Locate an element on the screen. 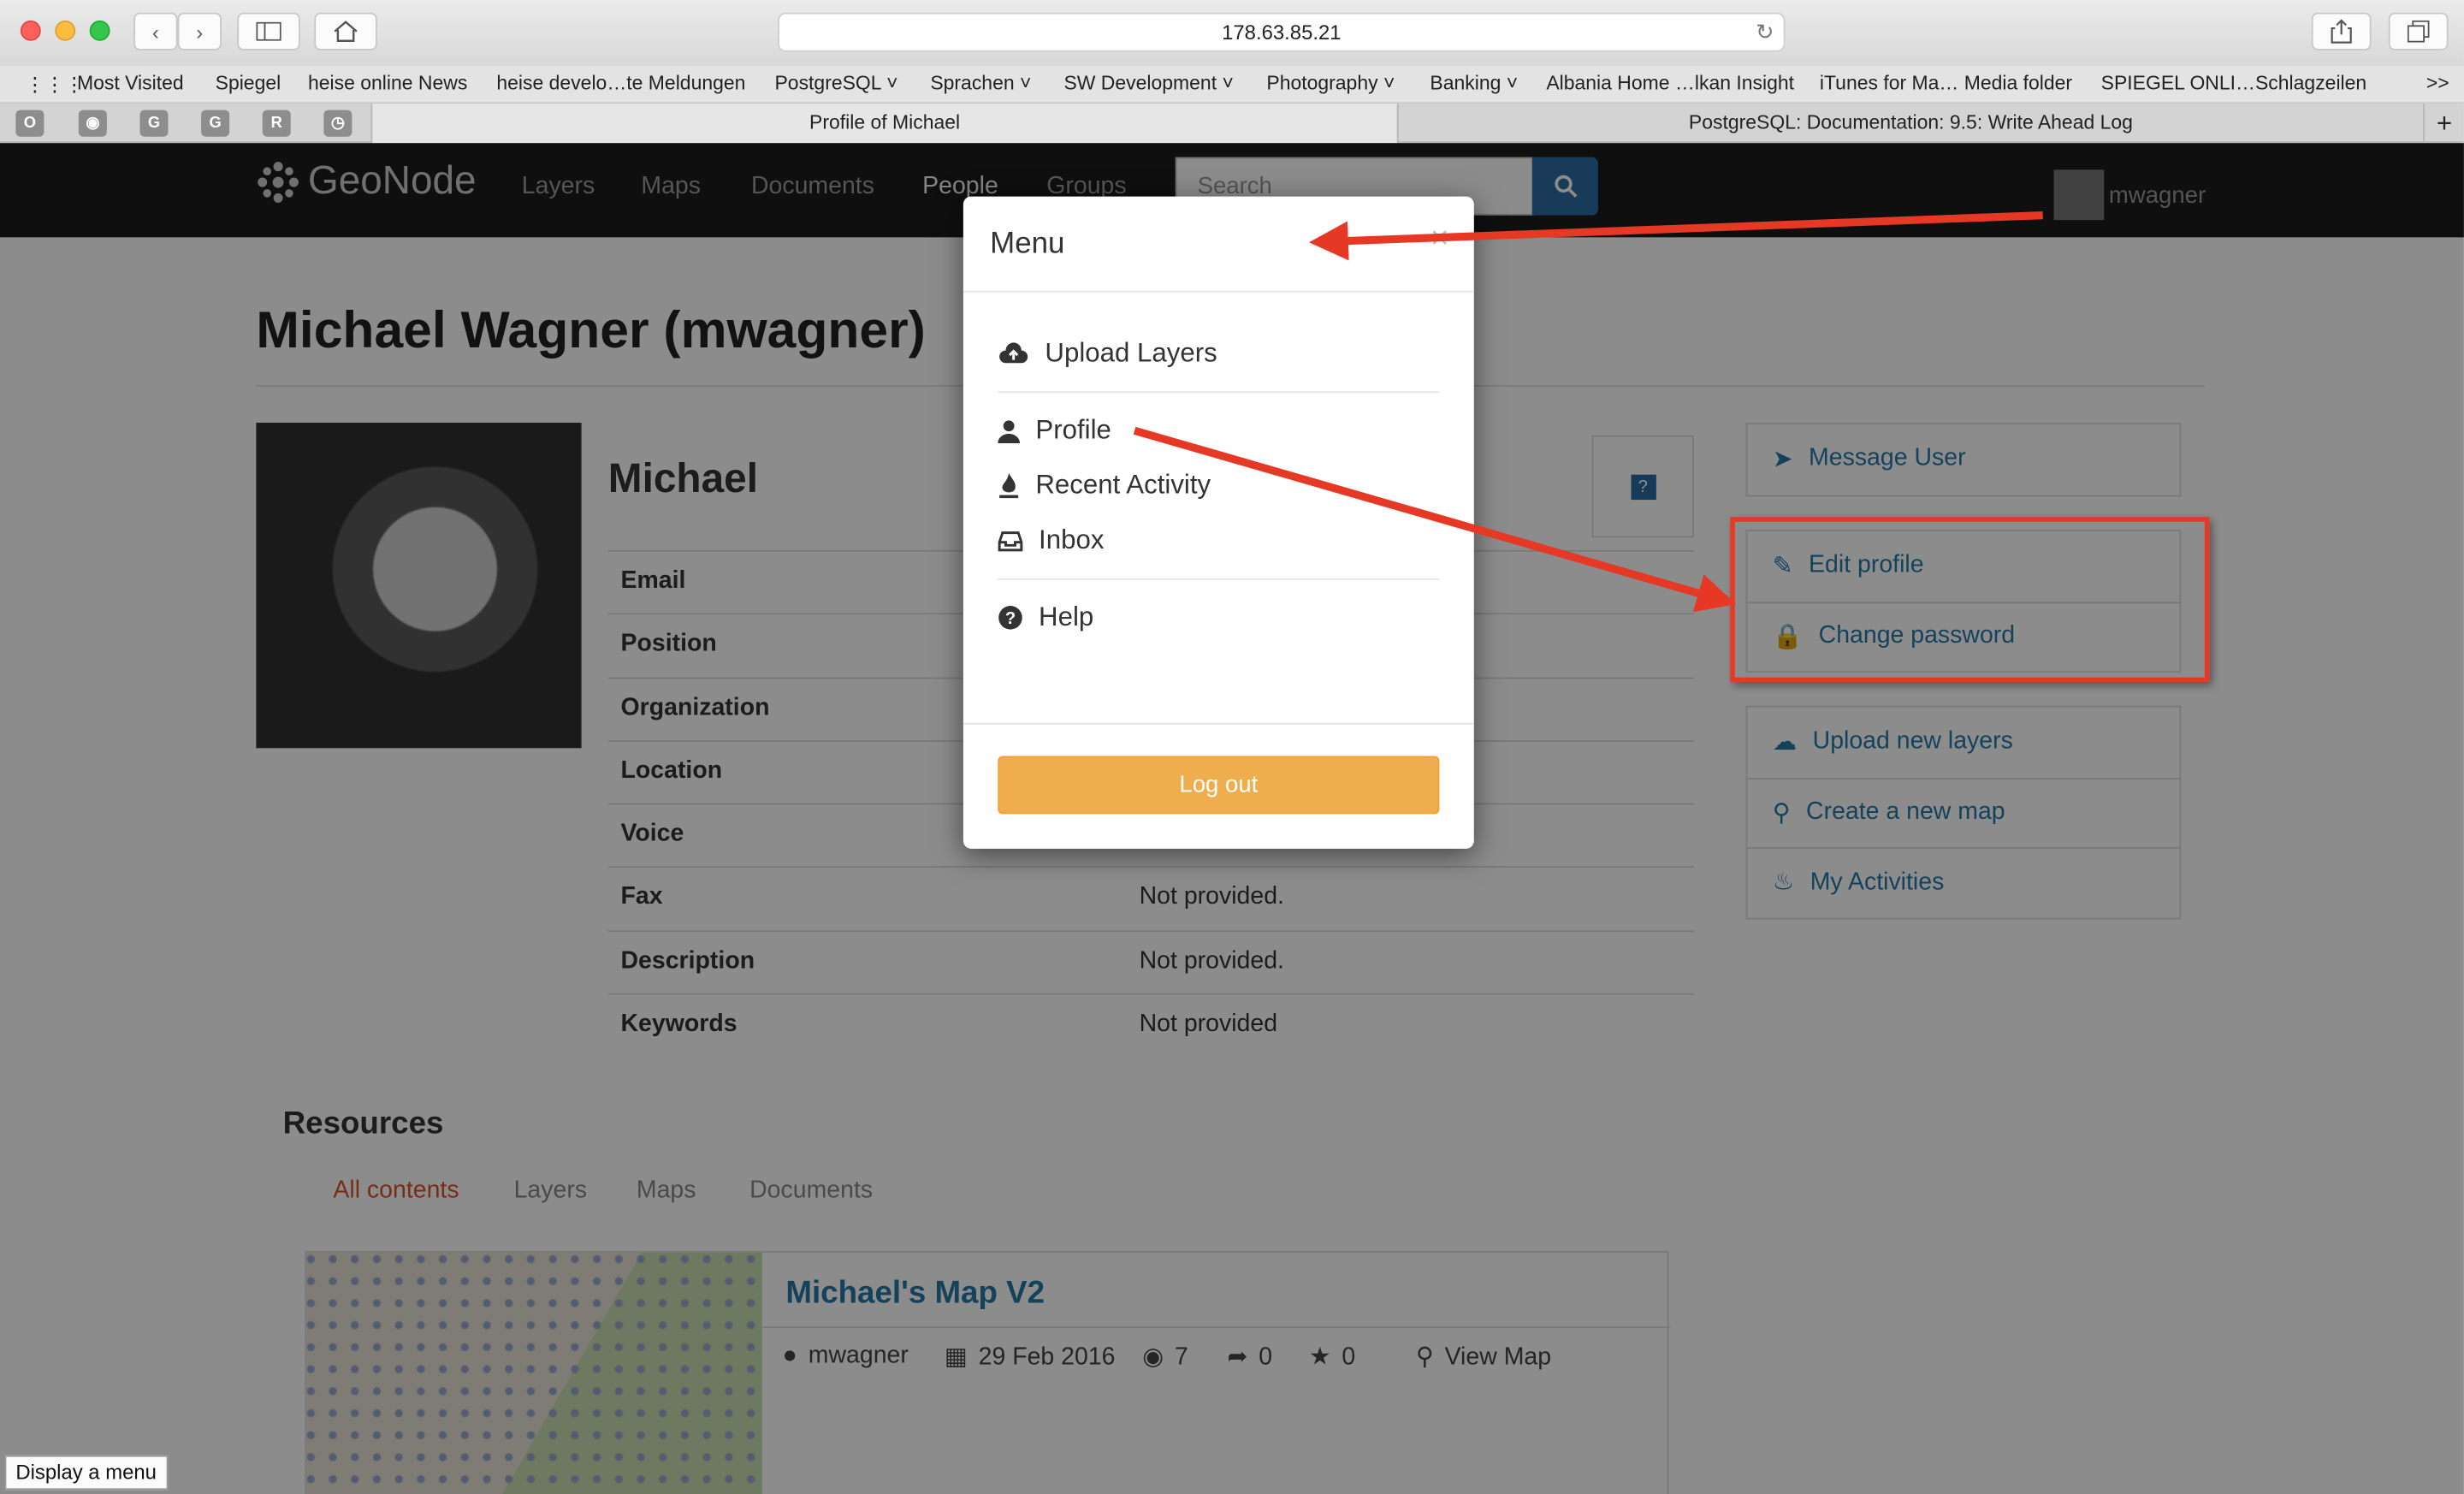 The height and width of the screenshot is (1494, 2464). user-icon is located at coordinates (1009, 431).